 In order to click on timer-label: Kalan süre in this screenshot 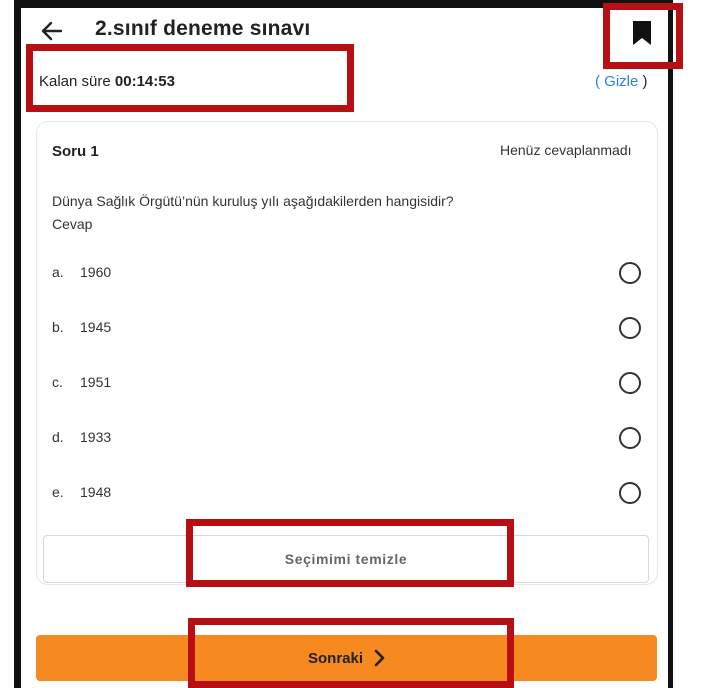, I will do `click(75, 81)`.